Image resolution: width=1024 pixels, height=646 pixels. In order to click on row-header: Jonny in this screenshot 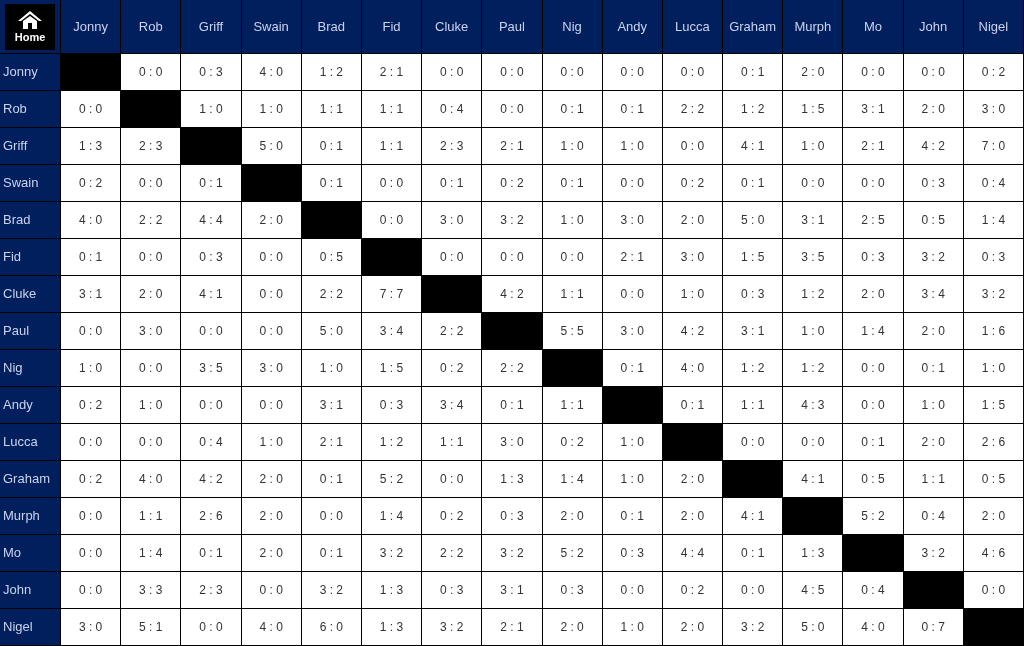, I will do `click(30, 72)`.